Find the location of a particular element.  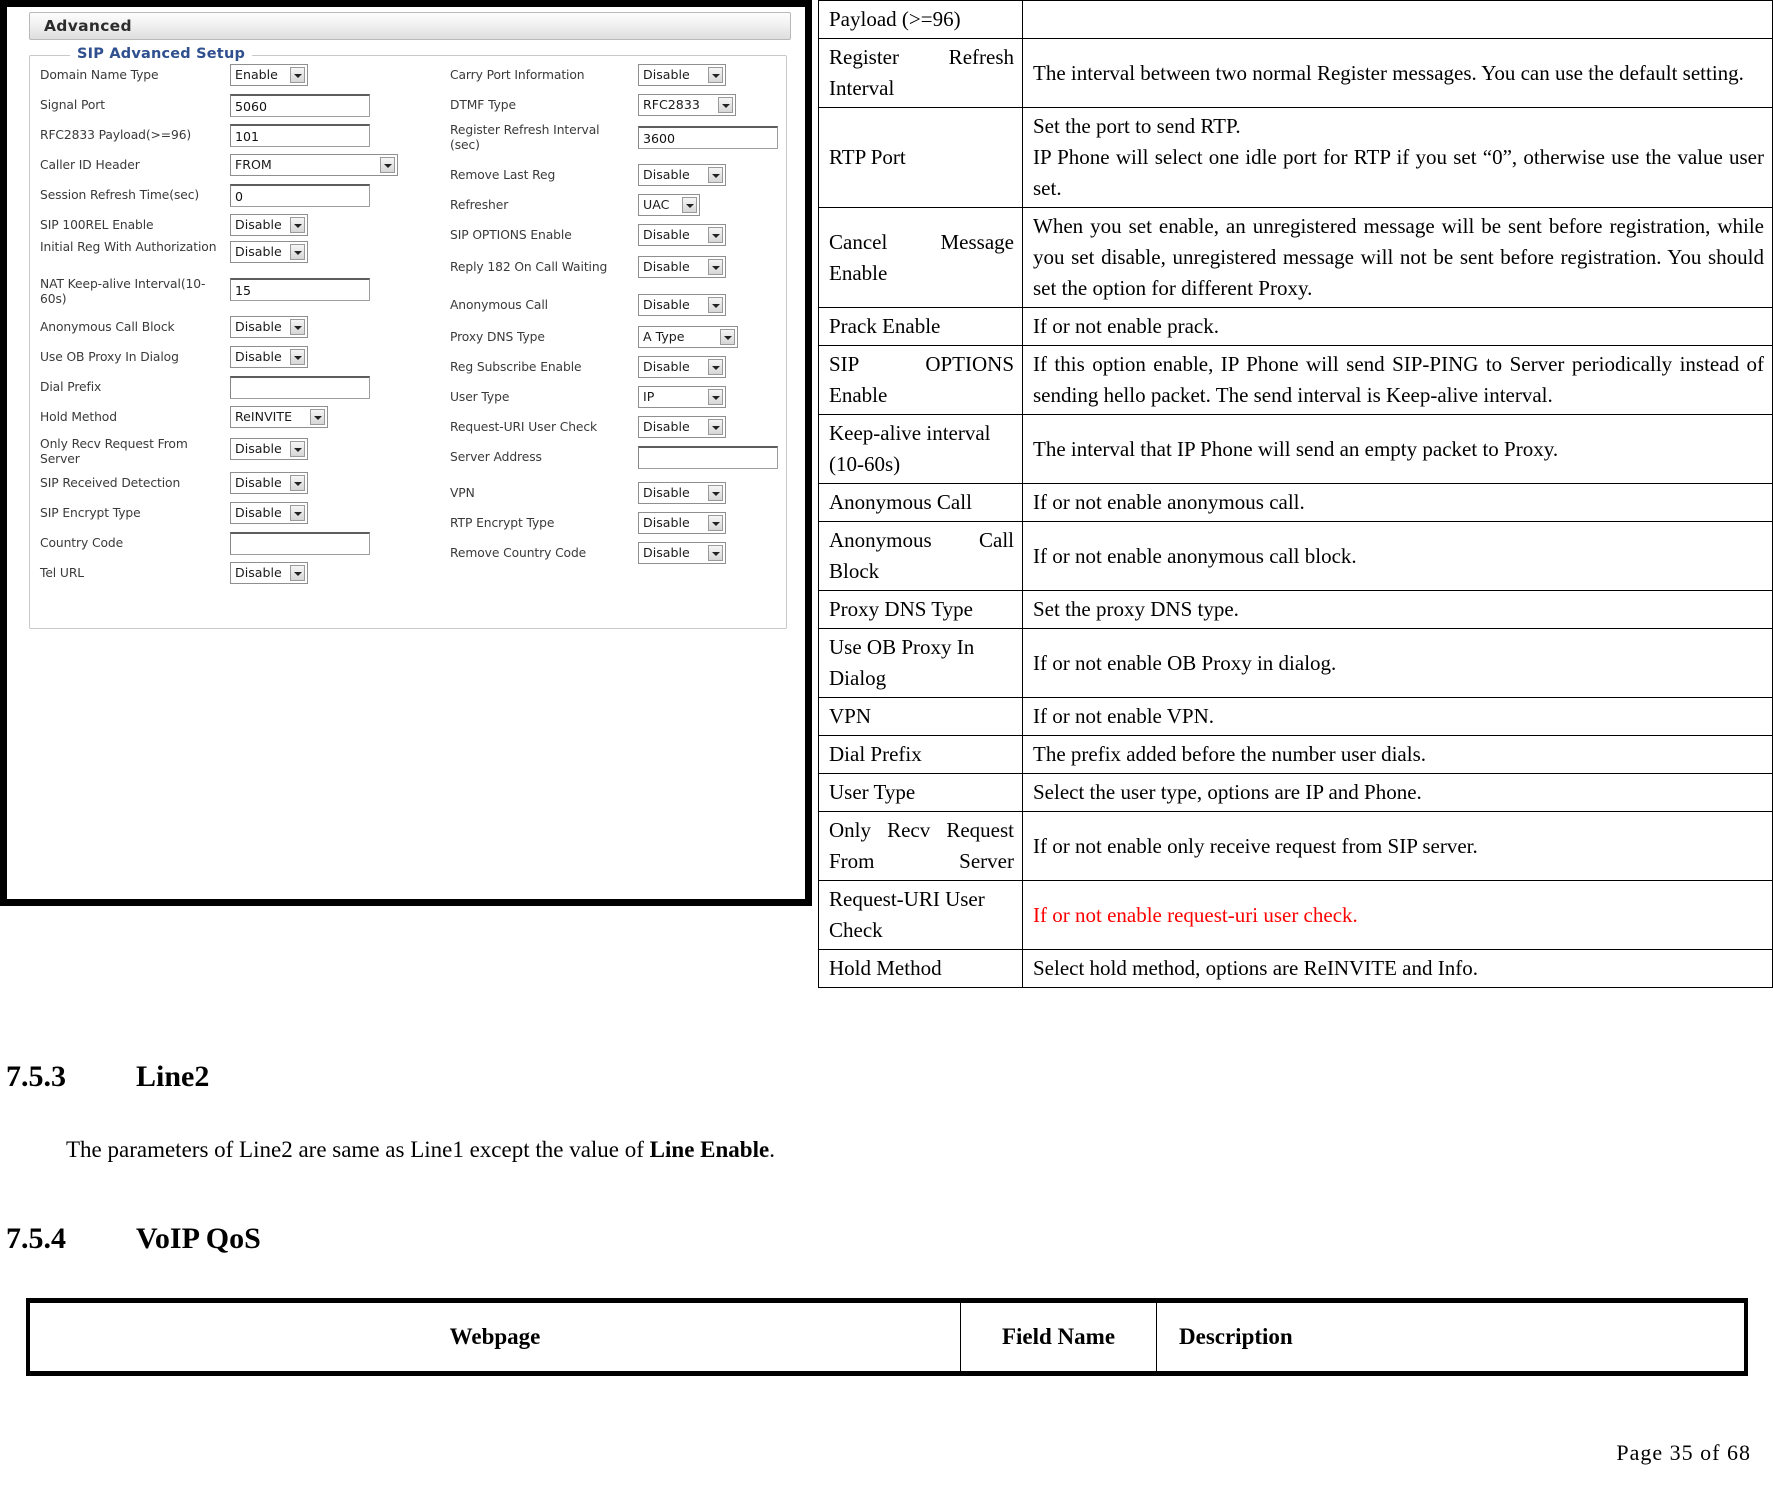

field-input-value-right-2: 3600 is located at coordinates (659, 138).